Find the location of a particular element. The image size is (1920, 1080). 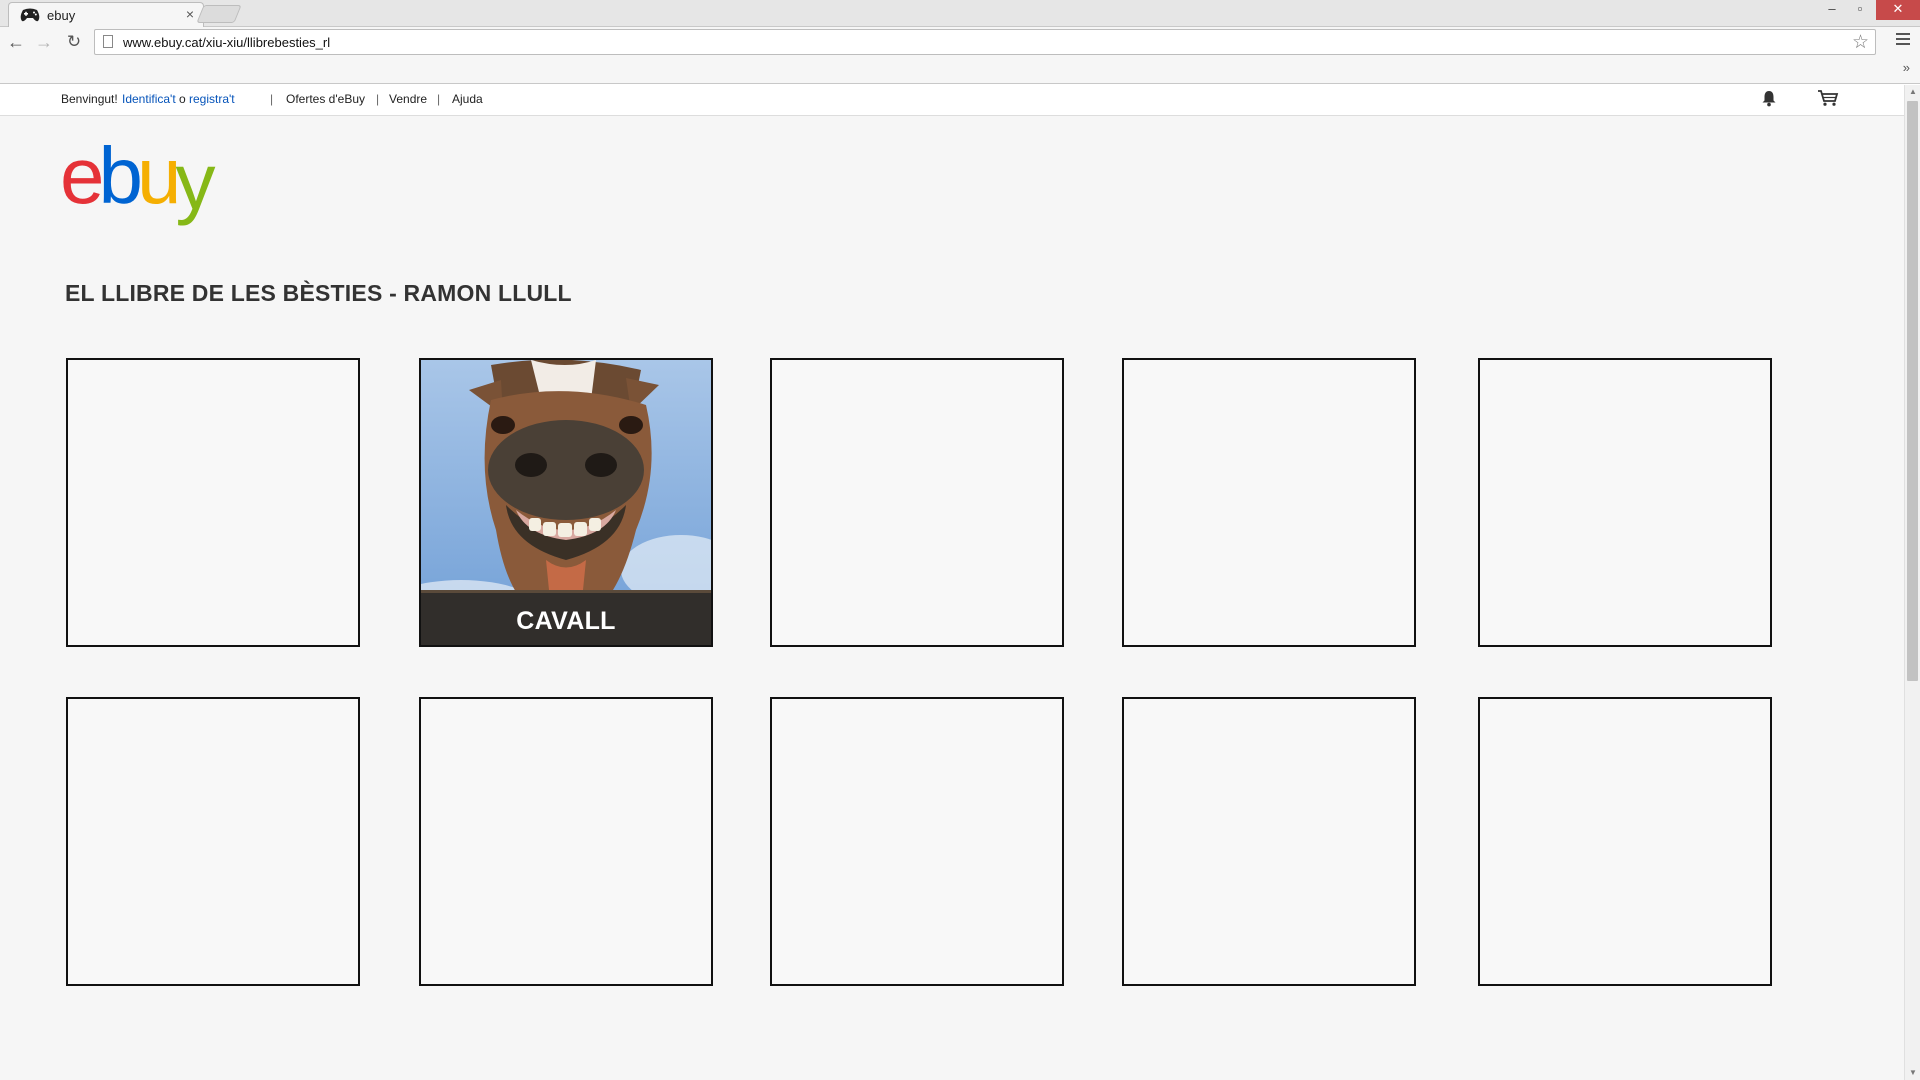

bookmarks-bar: » is located at coordinates (960, 70).